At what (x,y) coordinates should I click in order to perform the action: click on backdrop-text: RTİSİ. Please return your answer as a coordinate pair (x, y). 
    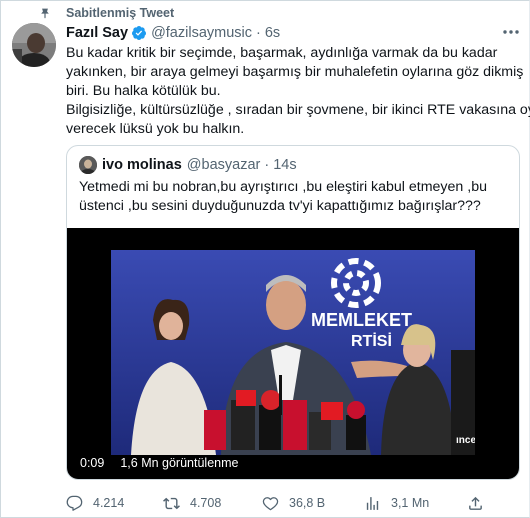
    Looking at the image, I should click on (371, 341).